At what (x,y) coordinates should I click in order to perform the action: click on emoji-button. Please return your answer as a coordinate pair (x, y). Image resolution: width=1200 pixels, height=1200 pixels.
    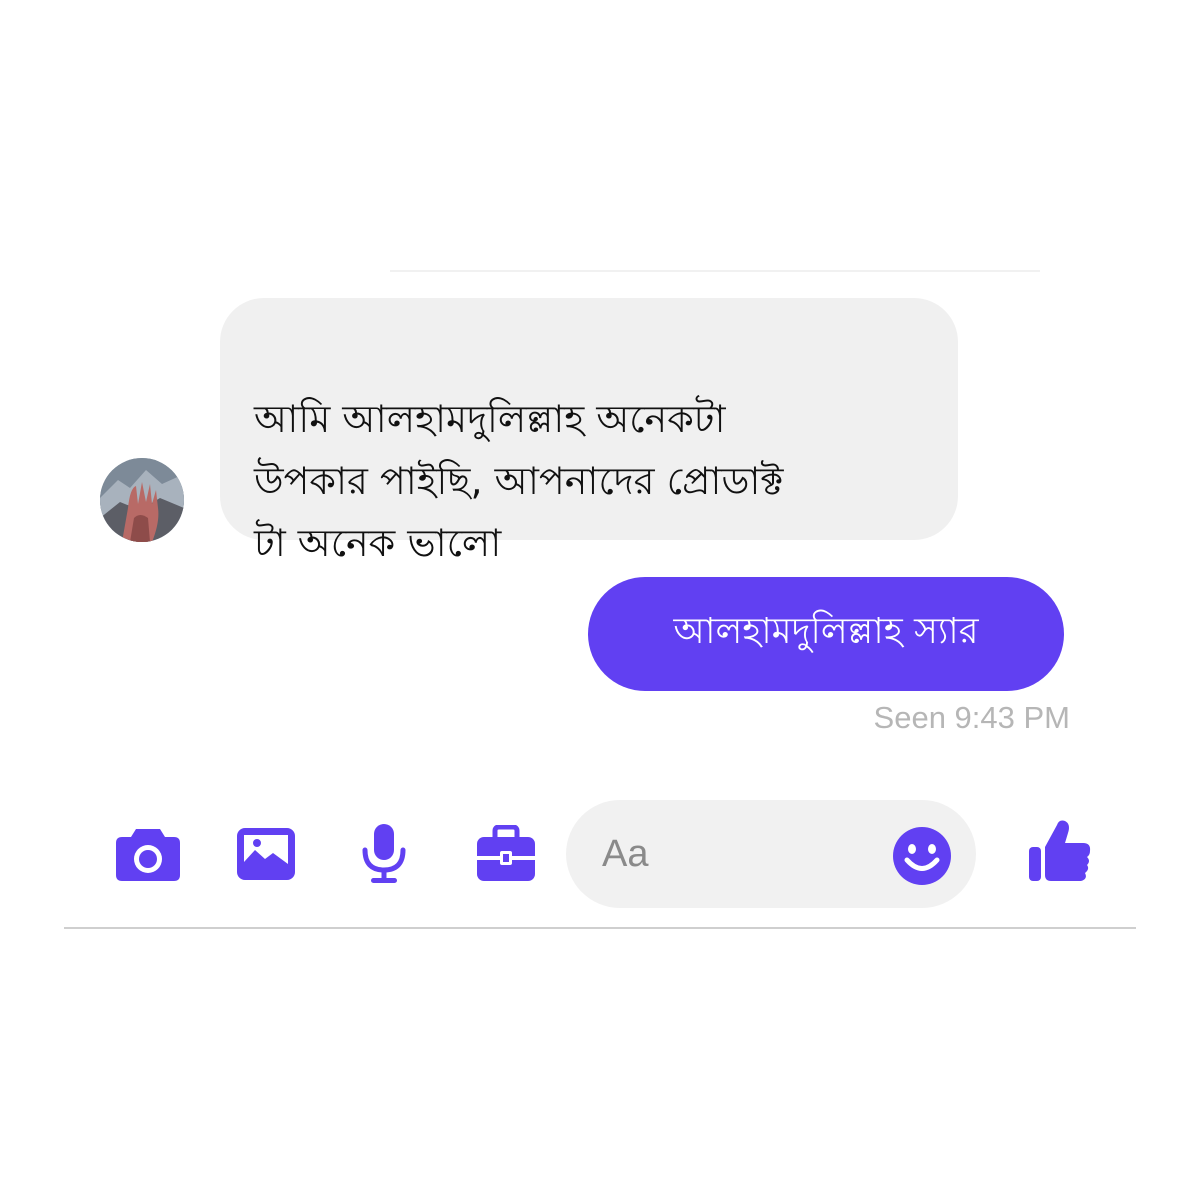
    Looking at the image, I should click on (922, 856).